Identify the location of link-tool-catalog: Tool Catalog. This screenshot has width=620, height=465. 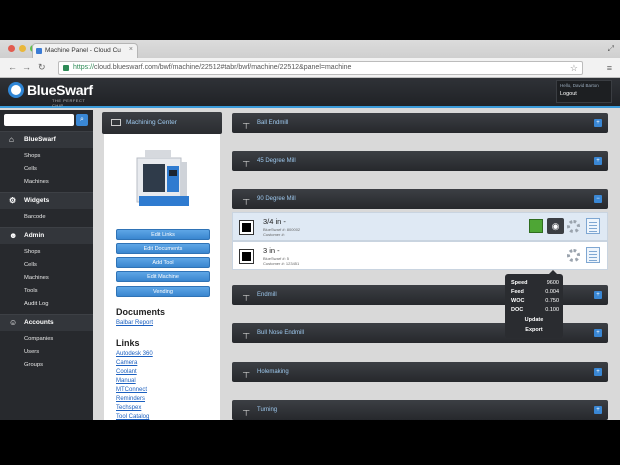
(132, 417).